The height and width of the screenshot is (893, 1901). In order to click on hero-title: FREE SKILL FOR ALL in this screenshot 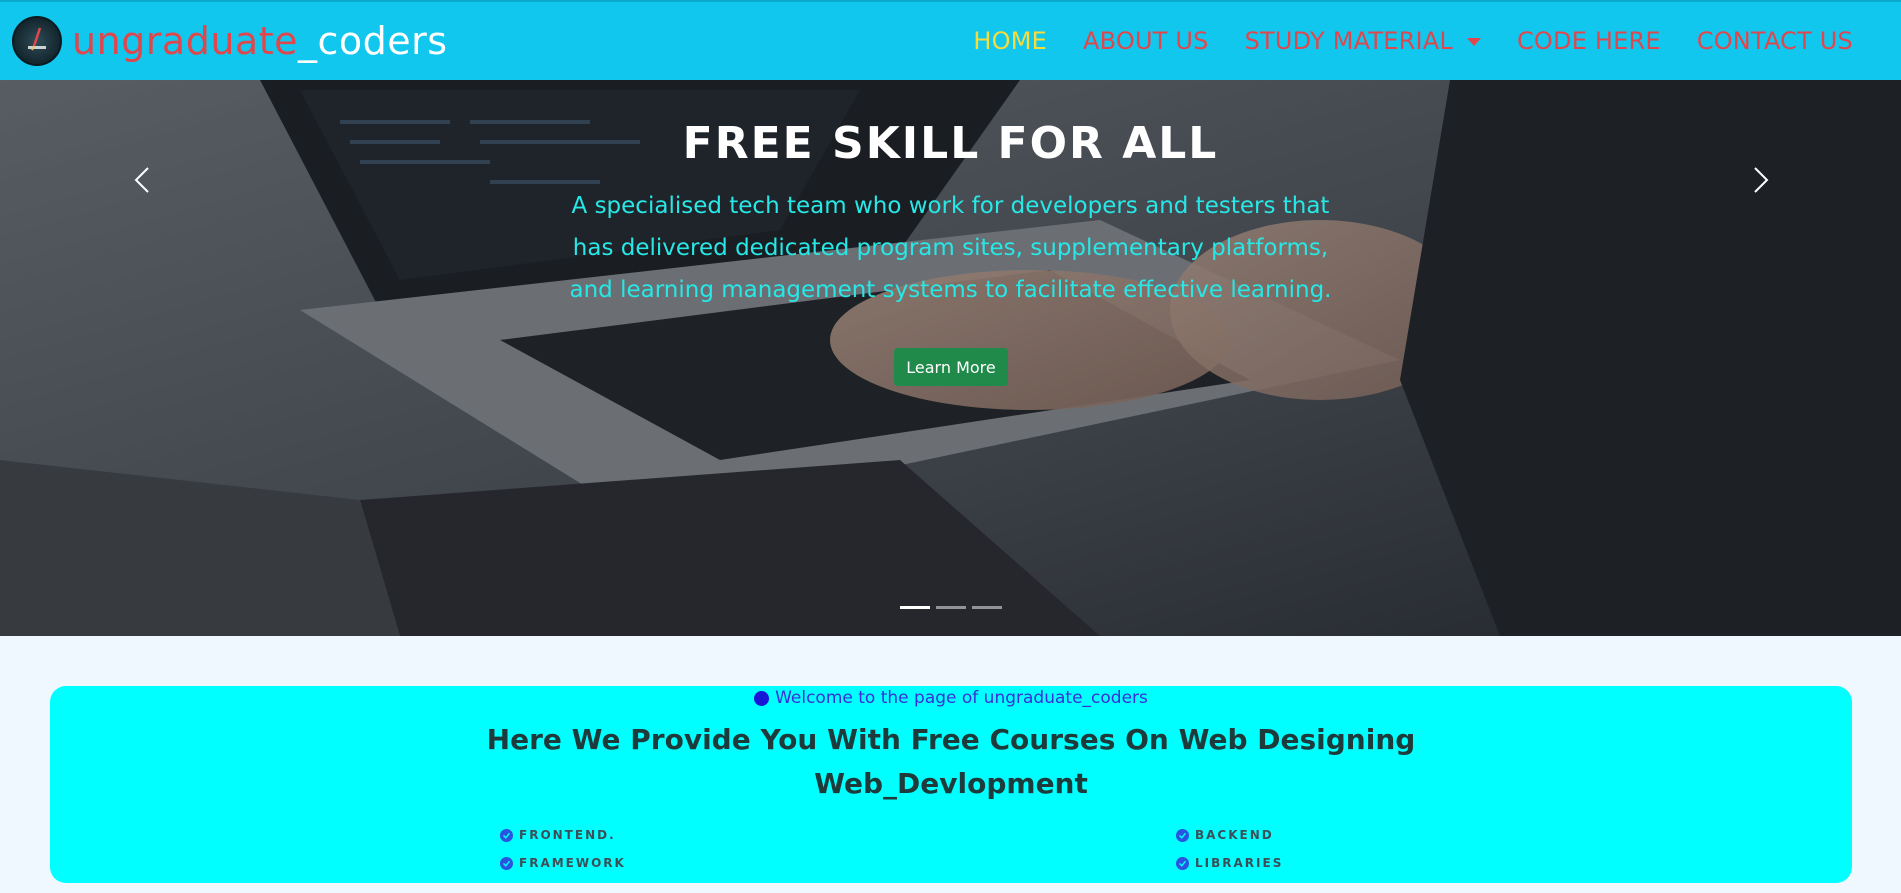, I will do `click(950, 143)`.